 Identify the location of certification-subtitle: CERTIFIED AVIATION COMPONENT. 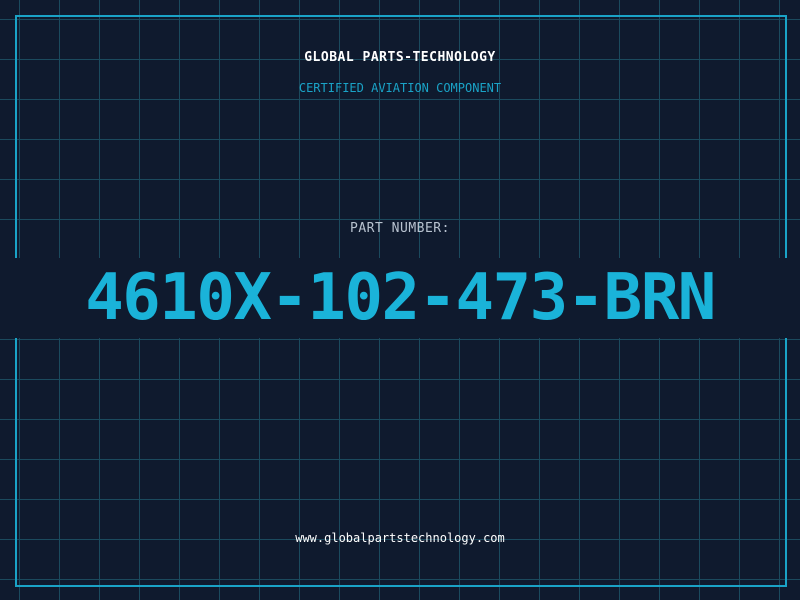
(400, 88).